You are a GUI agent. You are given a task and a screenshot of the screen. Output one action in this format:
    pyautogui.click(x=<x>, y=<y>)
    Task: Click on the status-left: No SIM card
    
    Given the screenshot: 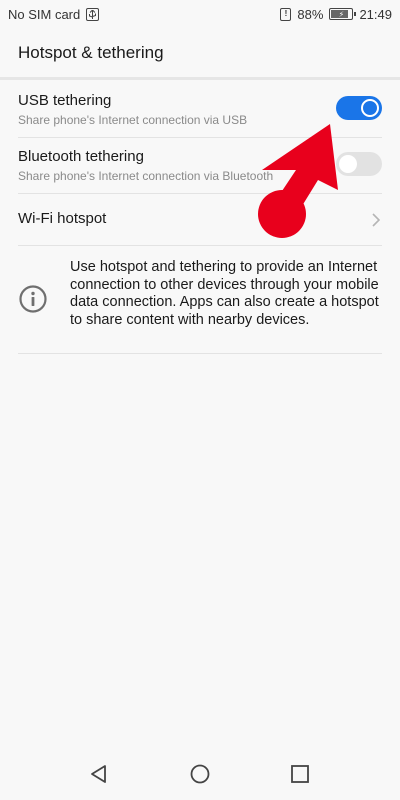 What is the action you would take?
    pyautogui.click(x=54, y=14)
    